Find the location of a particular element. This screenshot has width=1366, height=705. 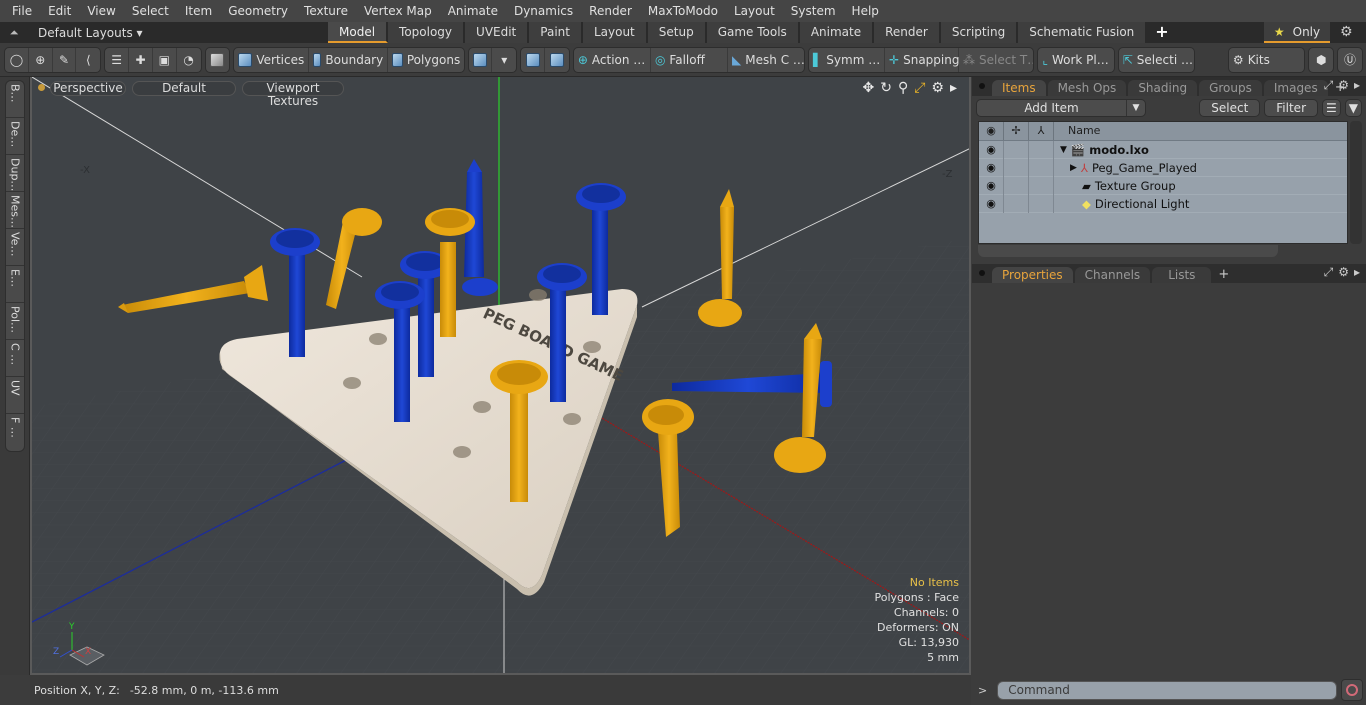

list-options-icon: ☰ is located at coordinates (1331, 107).